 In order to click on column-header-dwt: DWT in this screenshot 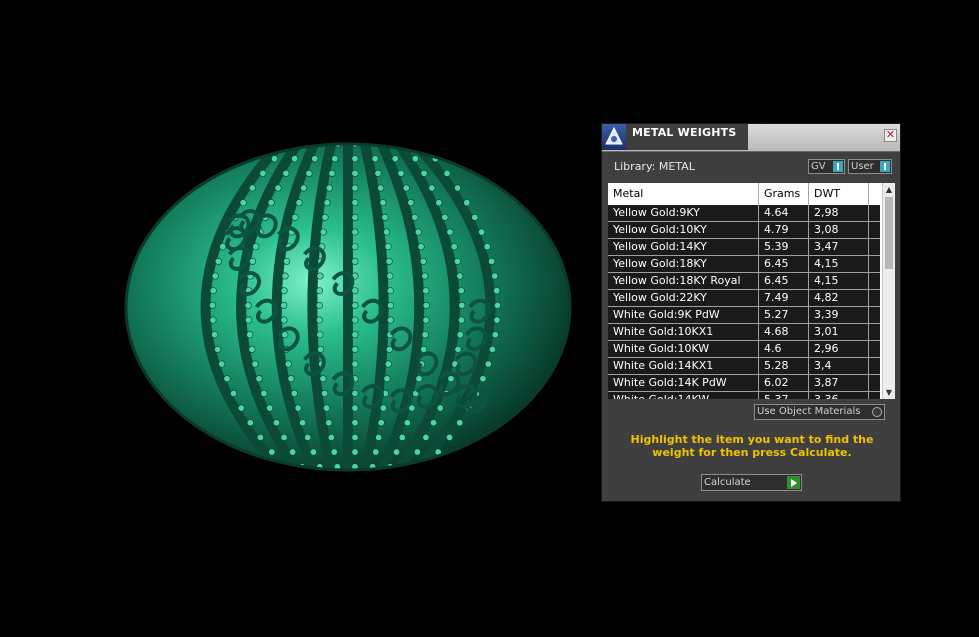, I will do `click(839, 194)`.